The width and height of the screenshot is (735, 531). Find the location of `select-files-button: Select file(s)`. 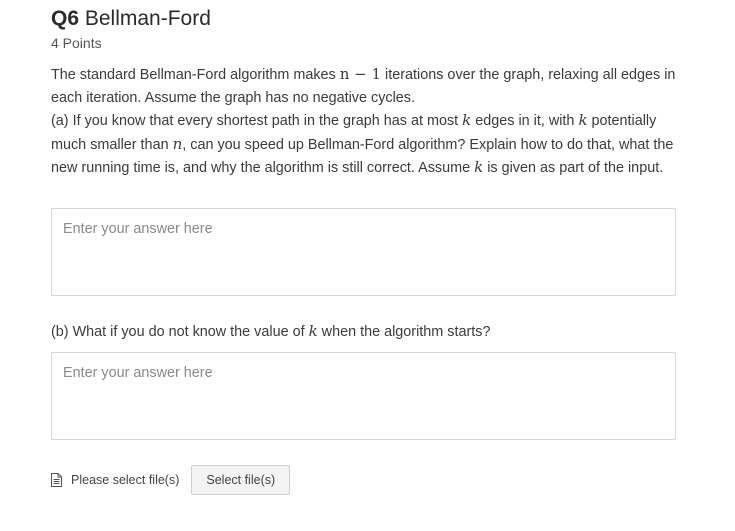

select-files-button: Select file(s) is located at coordinates (241, 480).